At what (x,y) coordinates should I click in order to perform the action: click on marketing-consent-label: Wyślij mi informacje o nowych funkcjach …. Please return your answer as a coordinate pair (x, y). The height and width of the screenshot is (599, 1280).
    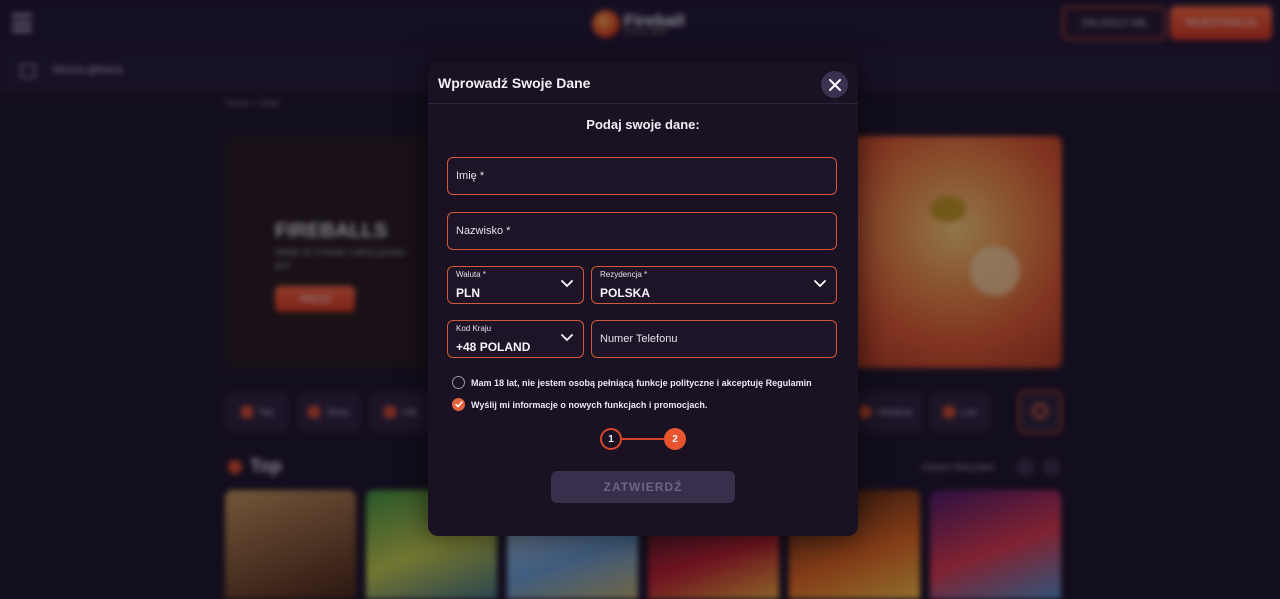
    Looking at the image, I should click on (589, 404).